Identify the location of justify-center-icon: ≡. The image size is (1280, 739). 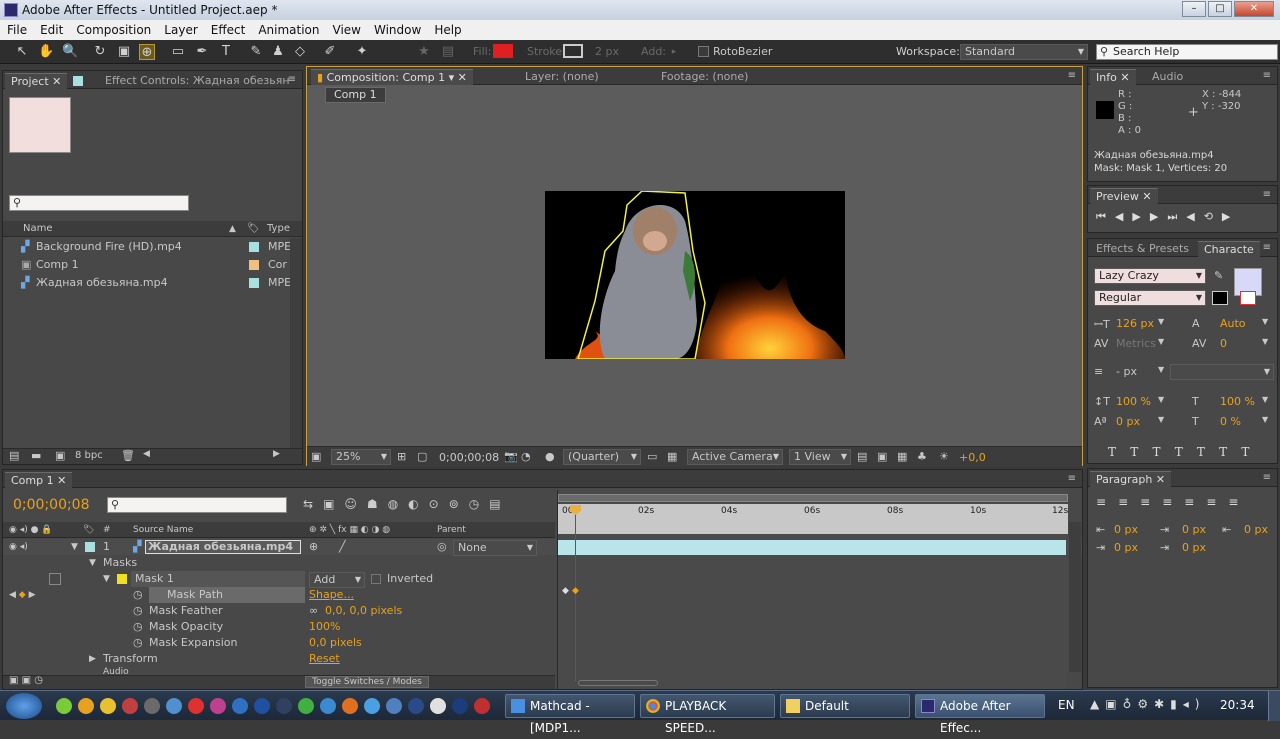
(1195, 502).